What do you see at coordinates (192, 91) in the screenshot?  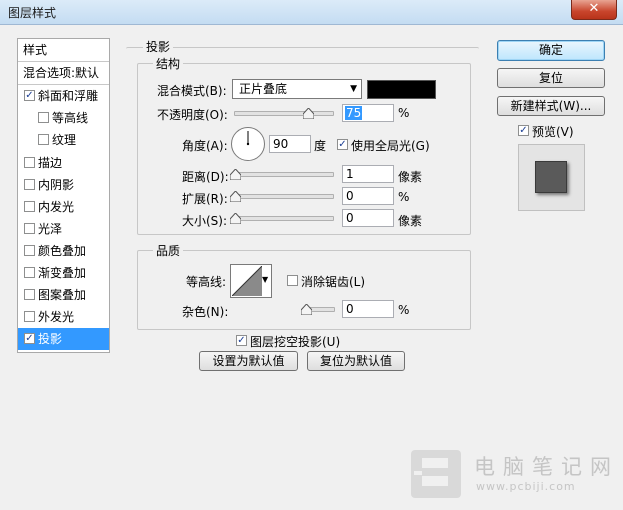 I see `blend-mode-label: 混合模式(B):` at bounding box center [192, 91].